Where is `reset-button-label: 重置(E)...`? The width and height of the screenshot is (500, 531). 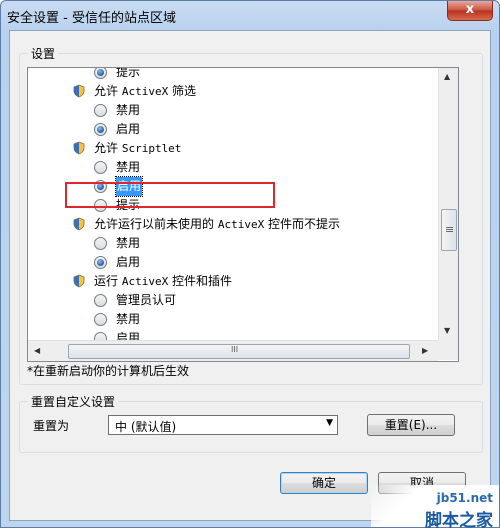
reset-button-label: 重置(E)... is located at coordinates (411, 425).